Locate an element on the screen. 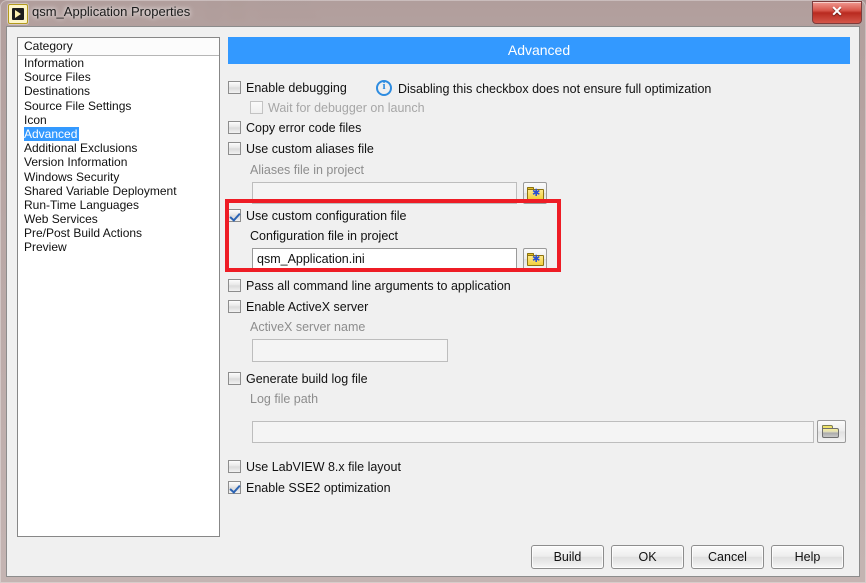 The height and width of the screenshot is (583, 866). enable-sse2-optimization-row: Enable SSE2 optimization is located at coordinates (309, 488).